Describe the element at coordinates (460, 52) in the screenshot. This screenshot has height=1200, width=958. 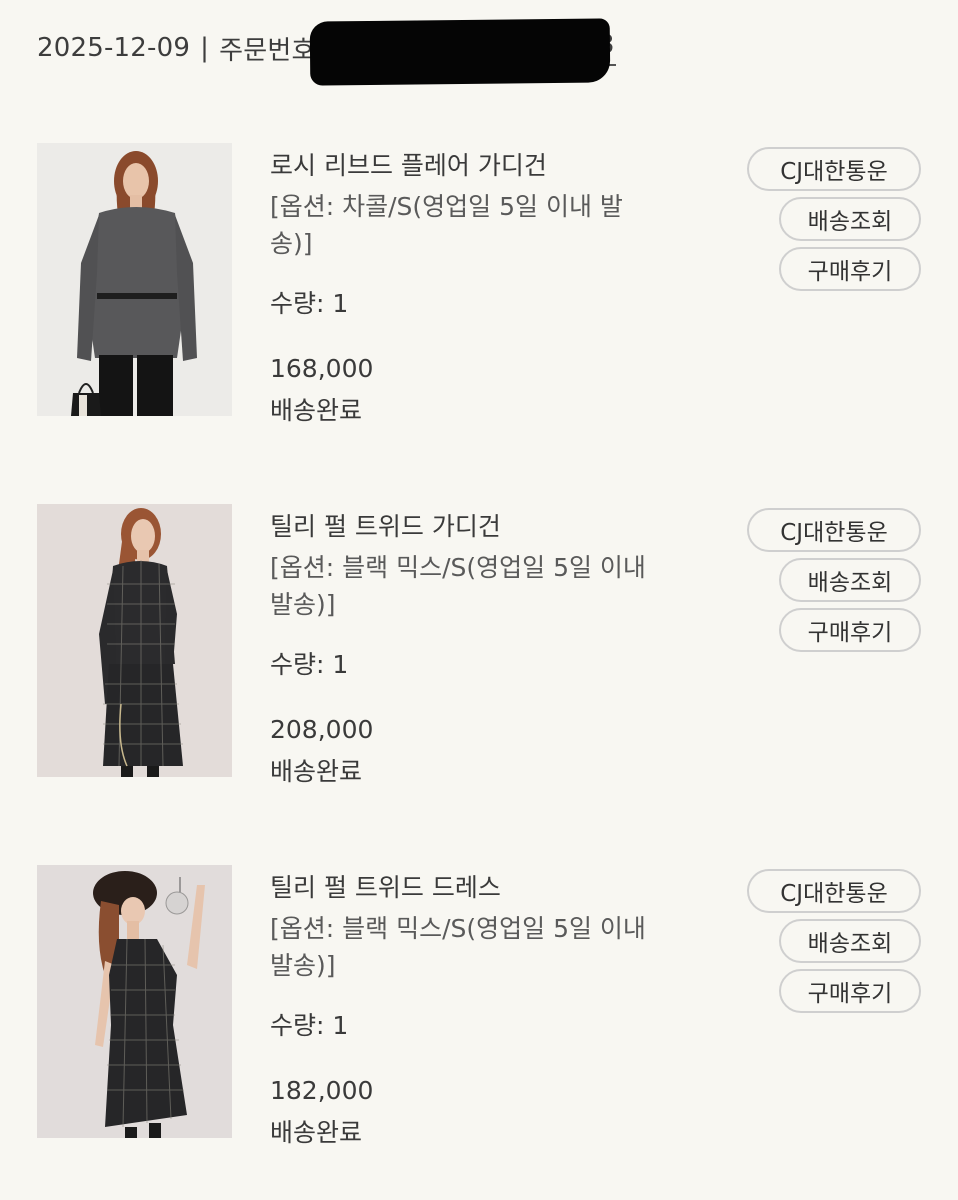
I see `redaction-mark` at that location.